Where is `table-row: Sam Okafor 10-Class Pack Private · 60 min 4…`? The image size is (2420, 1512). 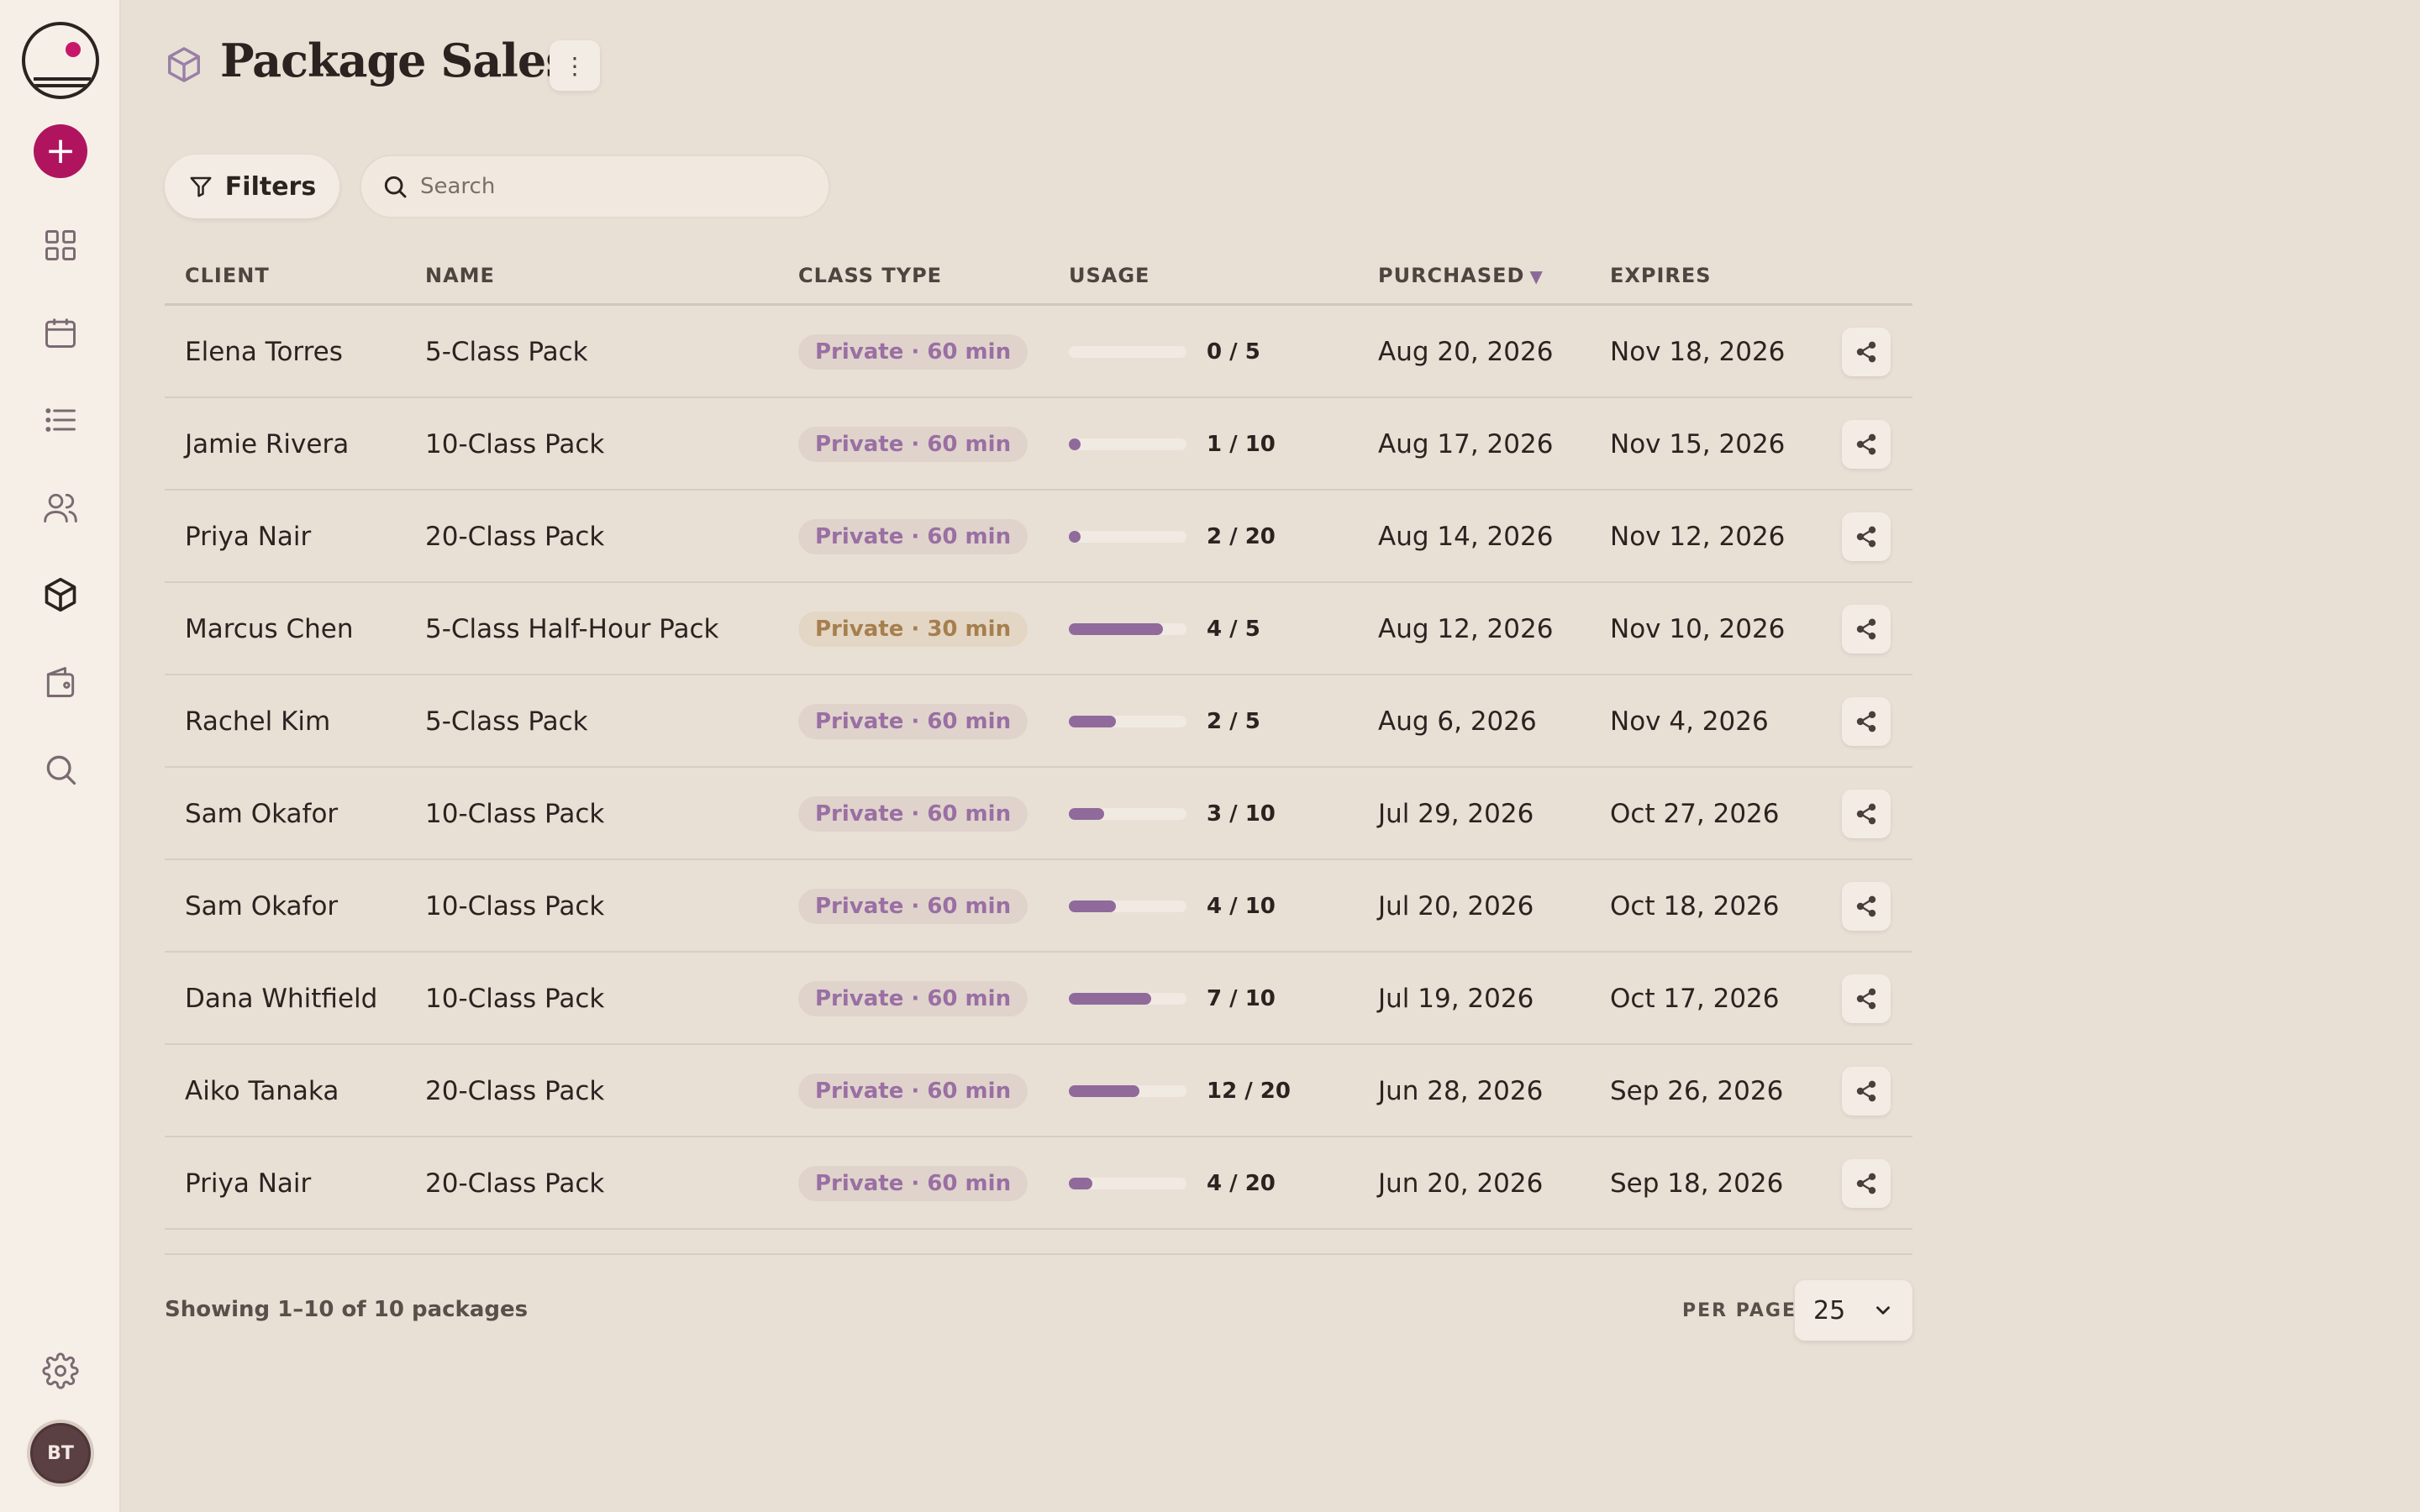
table-row: Sam Okafor 10-Class Pack Private · 60 min 4… is located at coordinates (1038, 906).